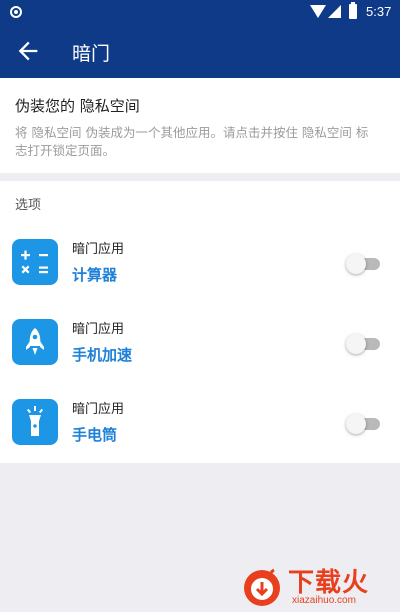  I want to click on signal-icon, so click(334, 11).